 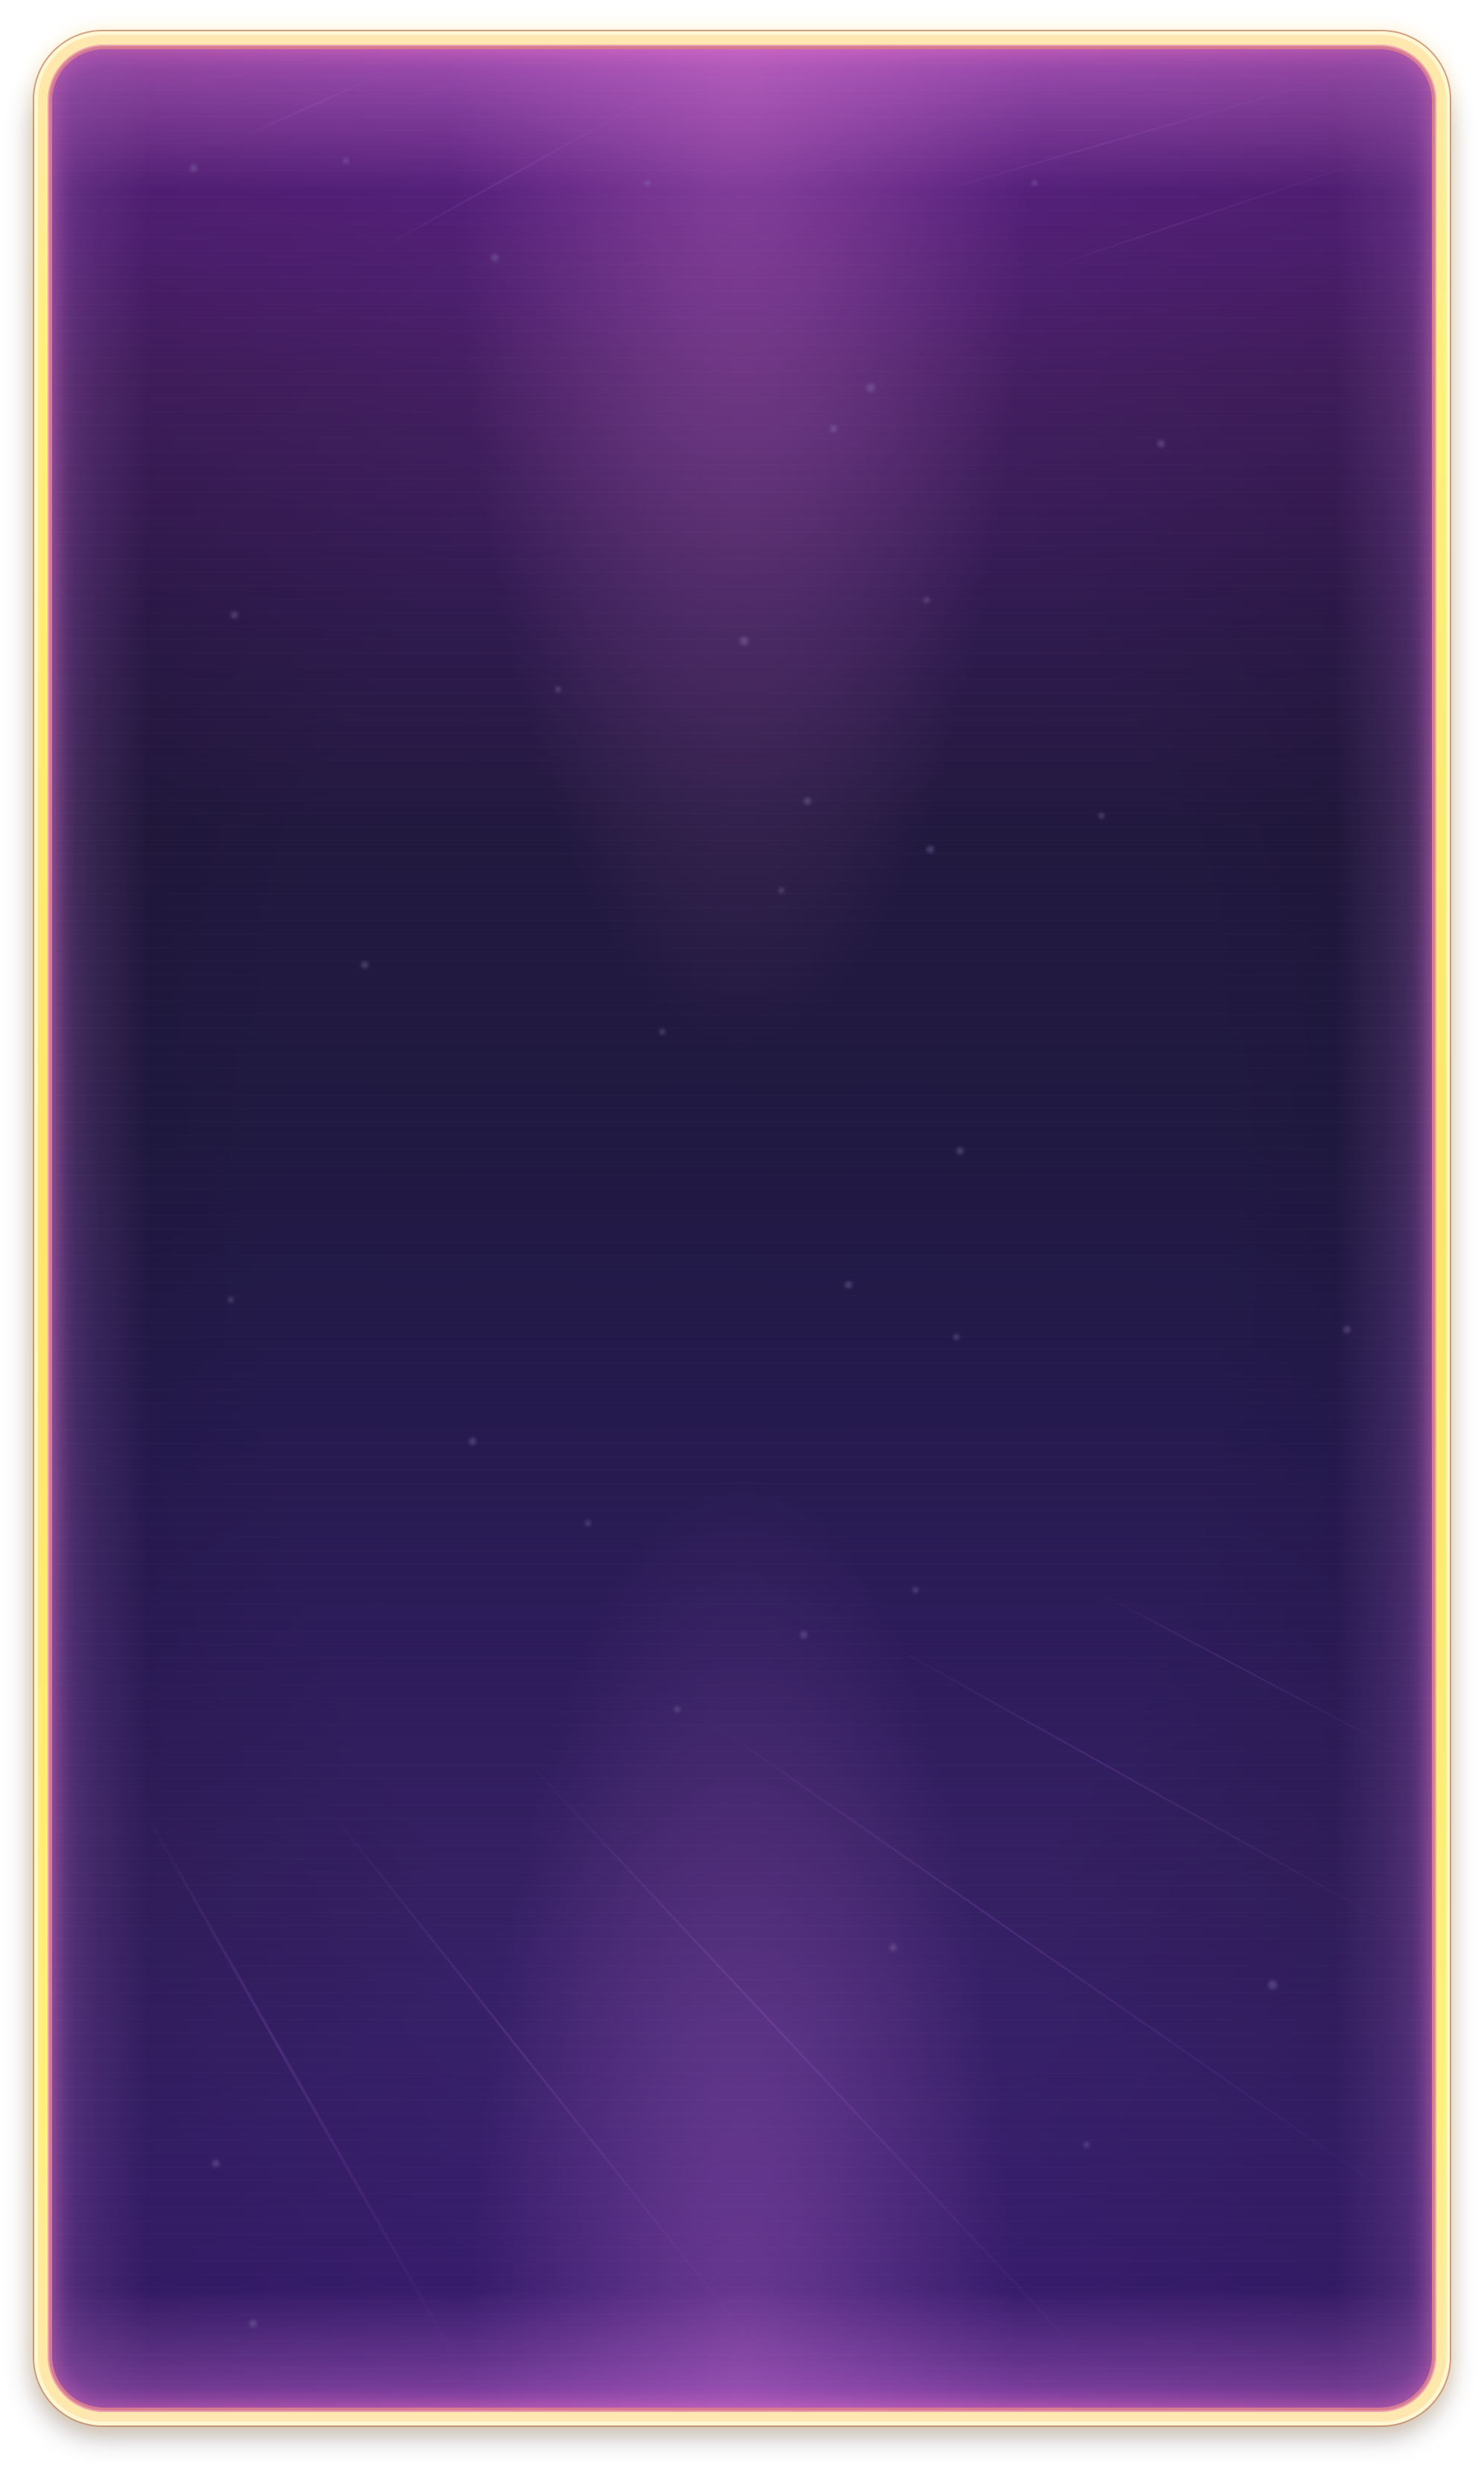 What do you see at coordinates (834, 161) in the screenshot?
I see `top-rays` at bounding box center [834, 161].